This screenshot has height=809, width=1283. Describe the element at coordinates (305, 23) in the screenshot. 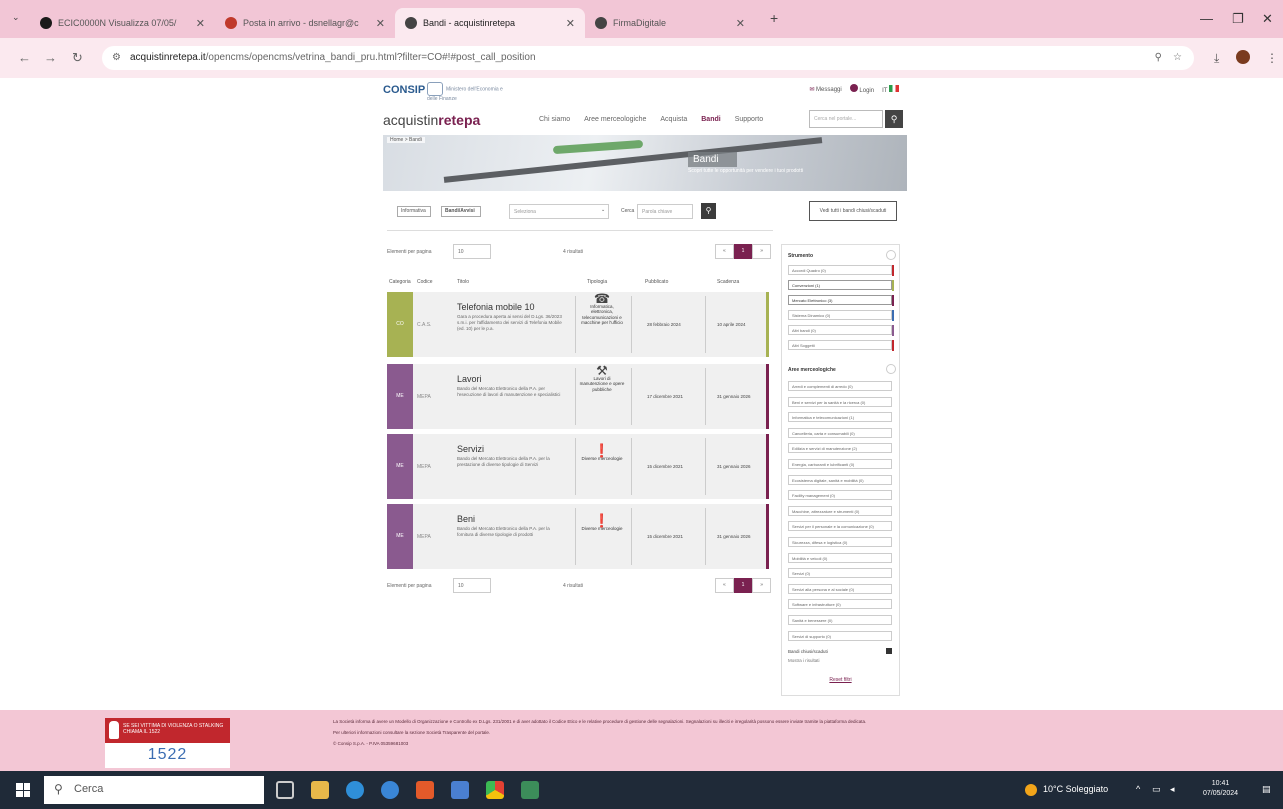

I see `browser-tab-2: Posta in arrivo - dsnellagr@c ✕` at that location.